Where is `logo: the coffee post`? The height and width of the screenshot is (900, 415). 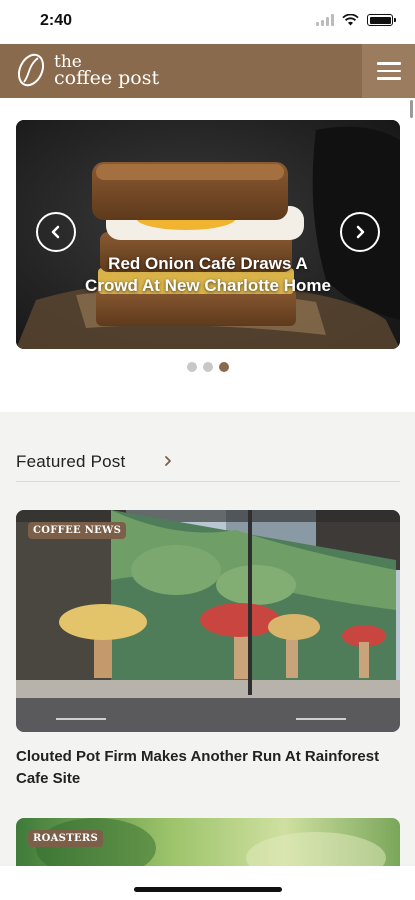 logo: the coffee post is located at coordinates (86, 70).